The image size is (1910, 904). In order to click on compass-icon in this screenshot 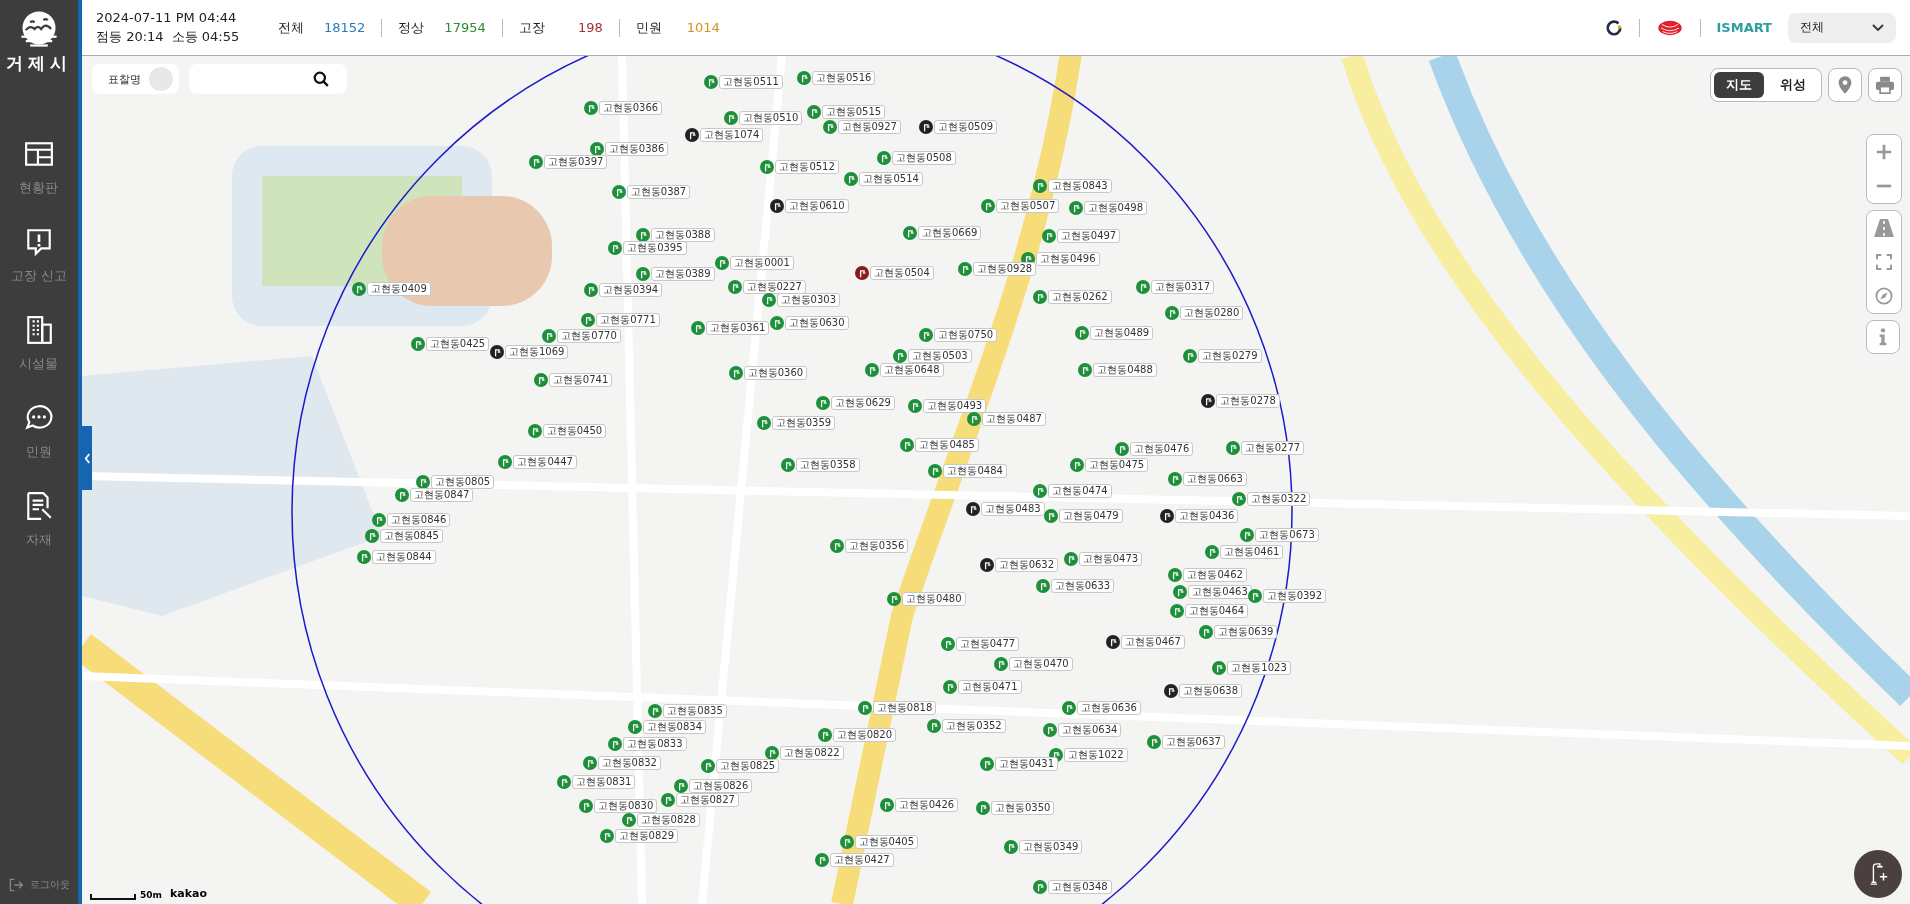, I will do `click(1884, 296)`.